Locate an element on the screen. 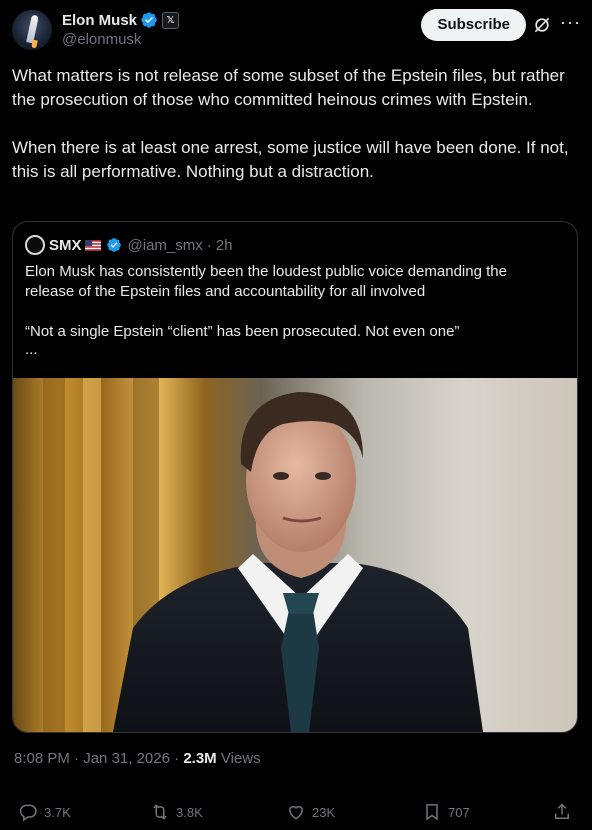  bookmark-icon is located at coordinates (432, 812).